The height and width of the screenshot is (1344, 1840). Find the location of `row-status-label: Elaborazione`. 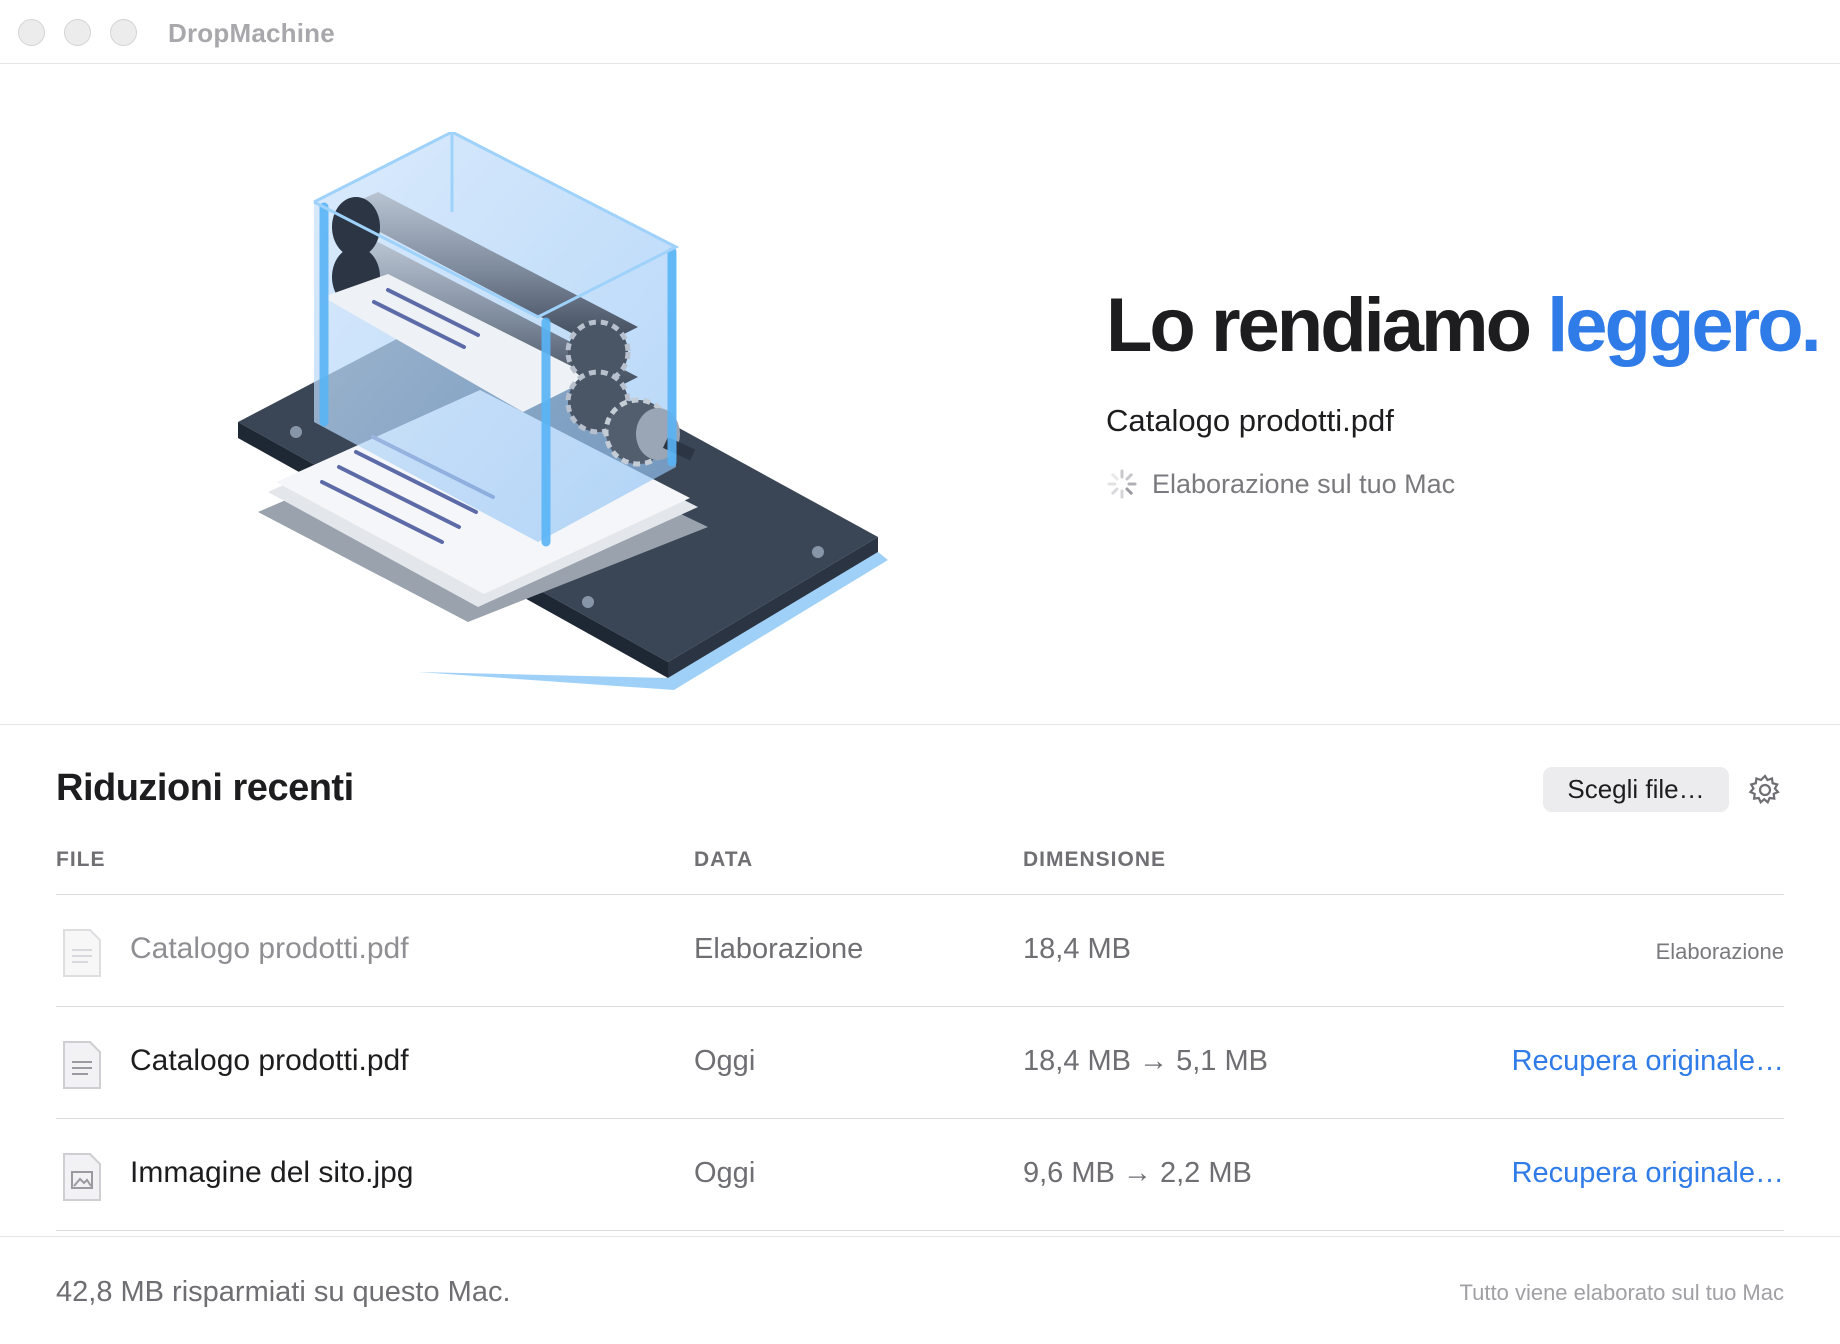

row-status-label: Elaborazione is located at coordinates (1719, 951).